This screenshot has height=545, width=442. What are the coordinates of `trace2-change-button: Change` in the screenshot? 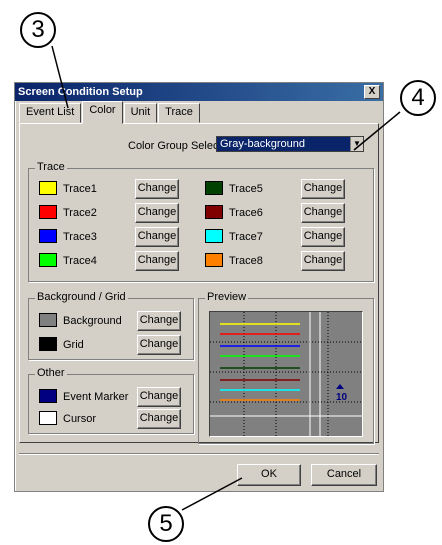 It's located at (157, 213).